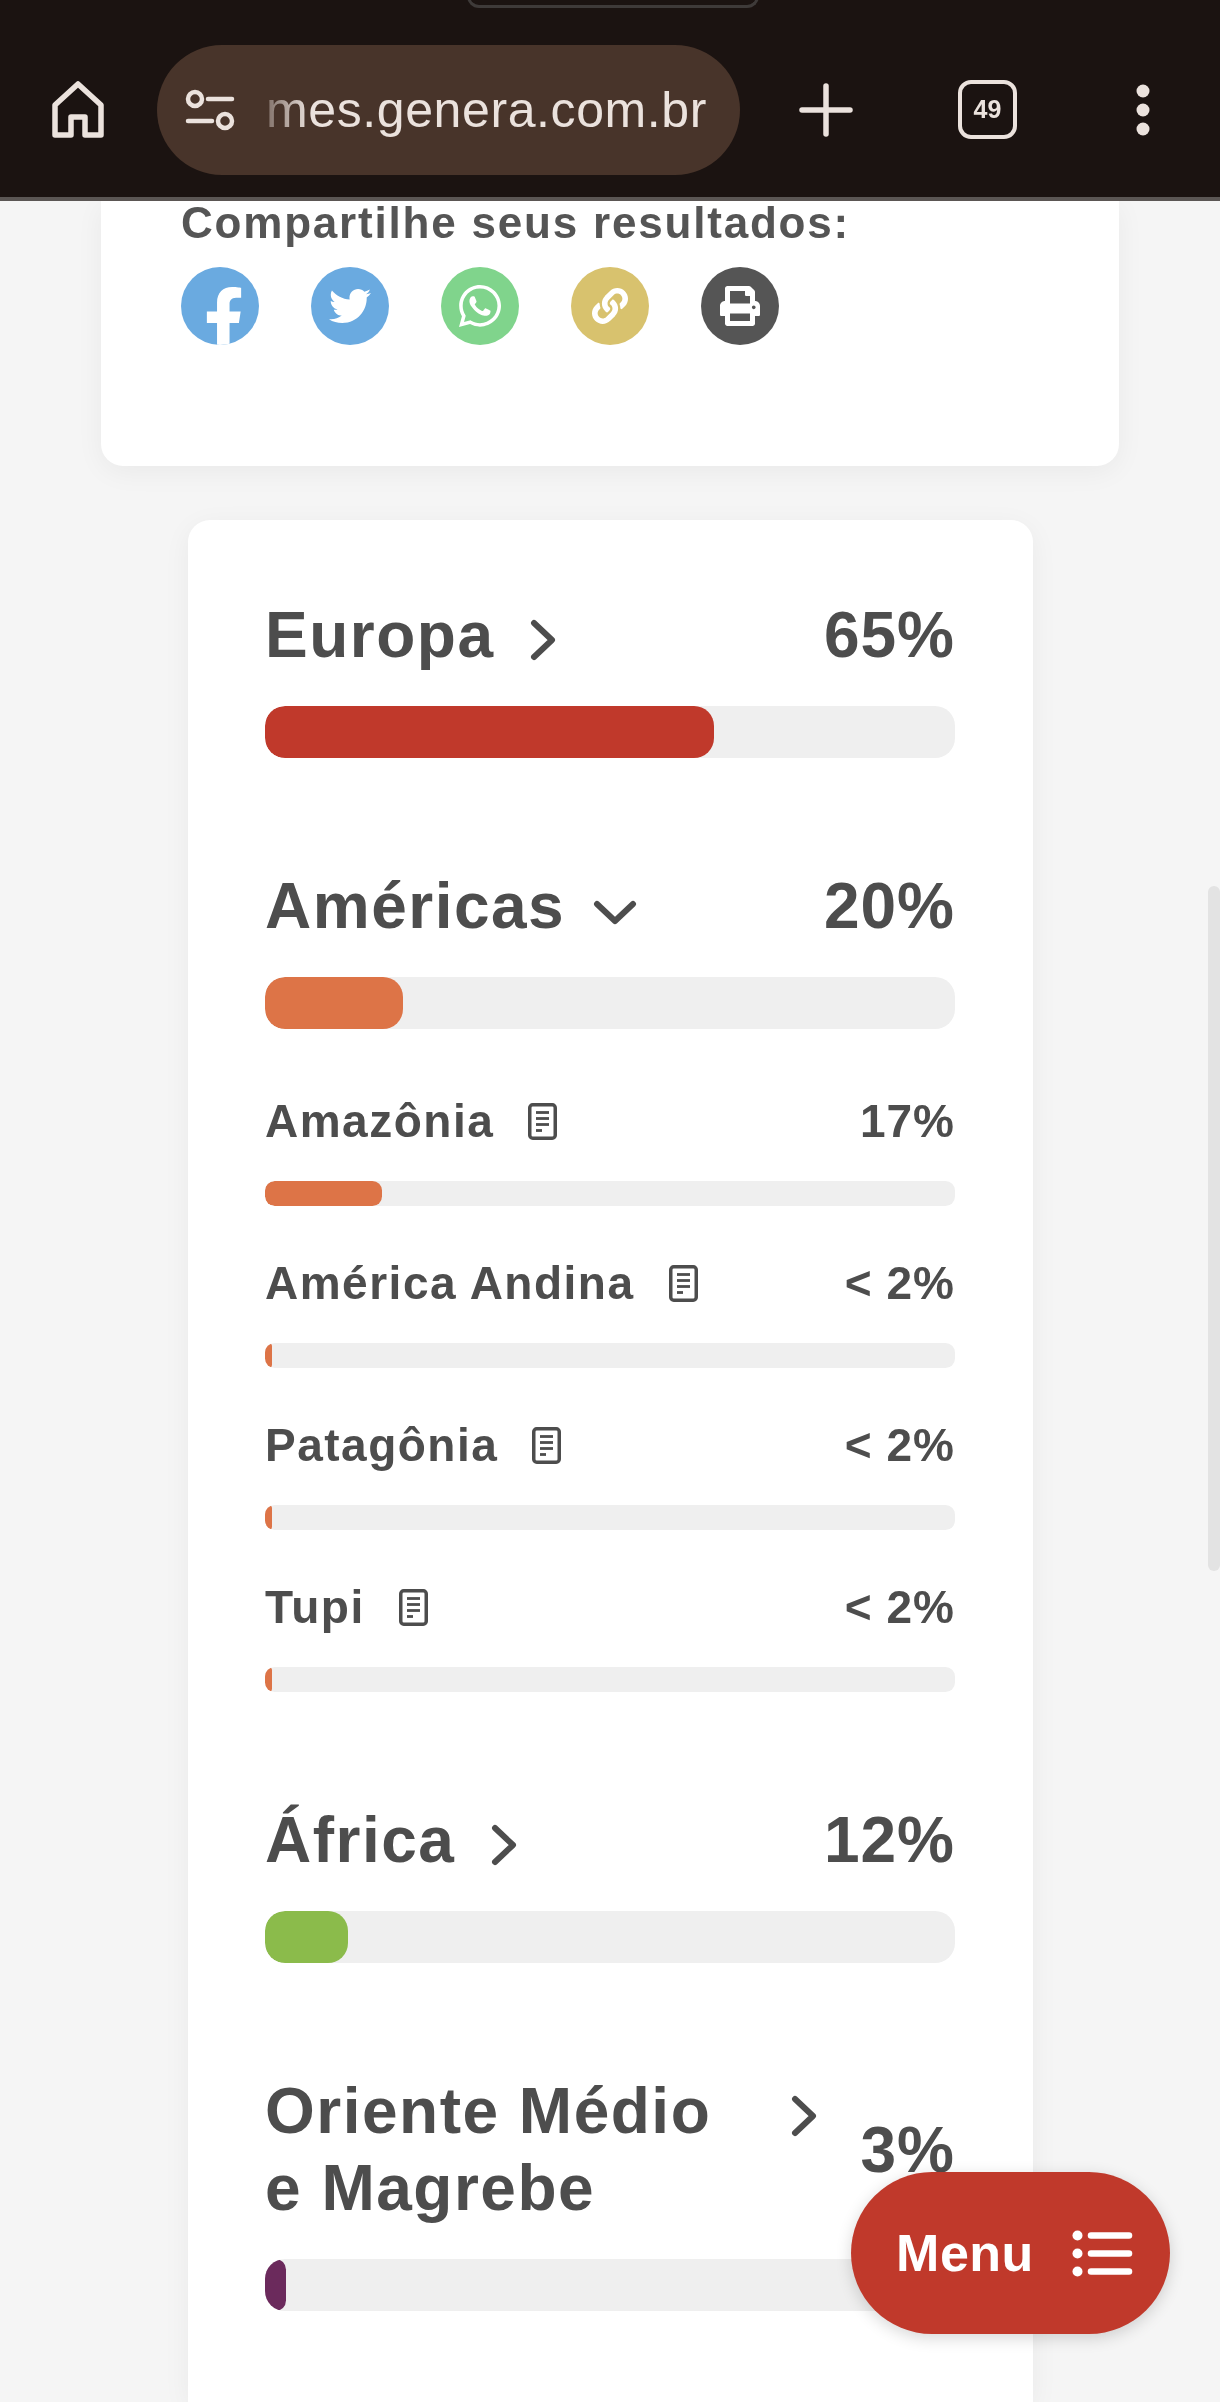  Describe the element at coordinates (1143, 109) in the screenshot. I see `more-icon` at that location.